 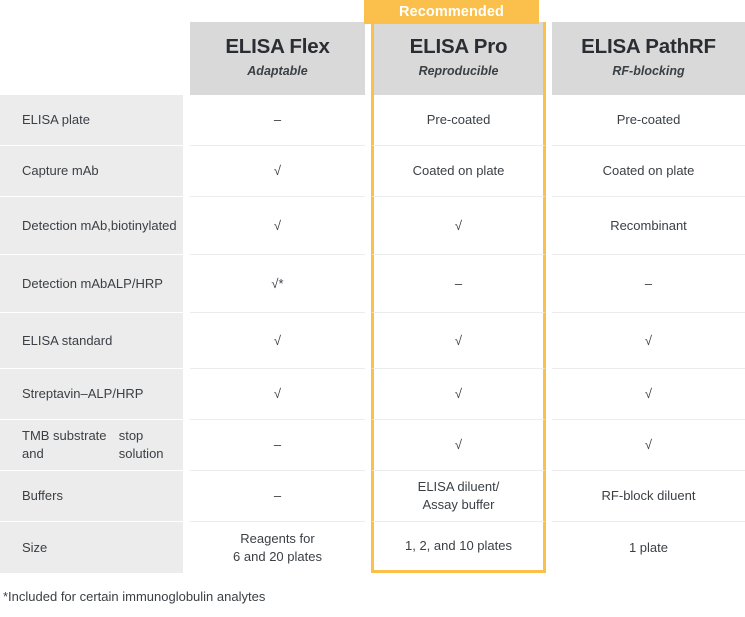 What do you see at coordinates (648, 226) in the screenshot?
I see `table-cell: Recombinant` at bounding box center [648, 226].